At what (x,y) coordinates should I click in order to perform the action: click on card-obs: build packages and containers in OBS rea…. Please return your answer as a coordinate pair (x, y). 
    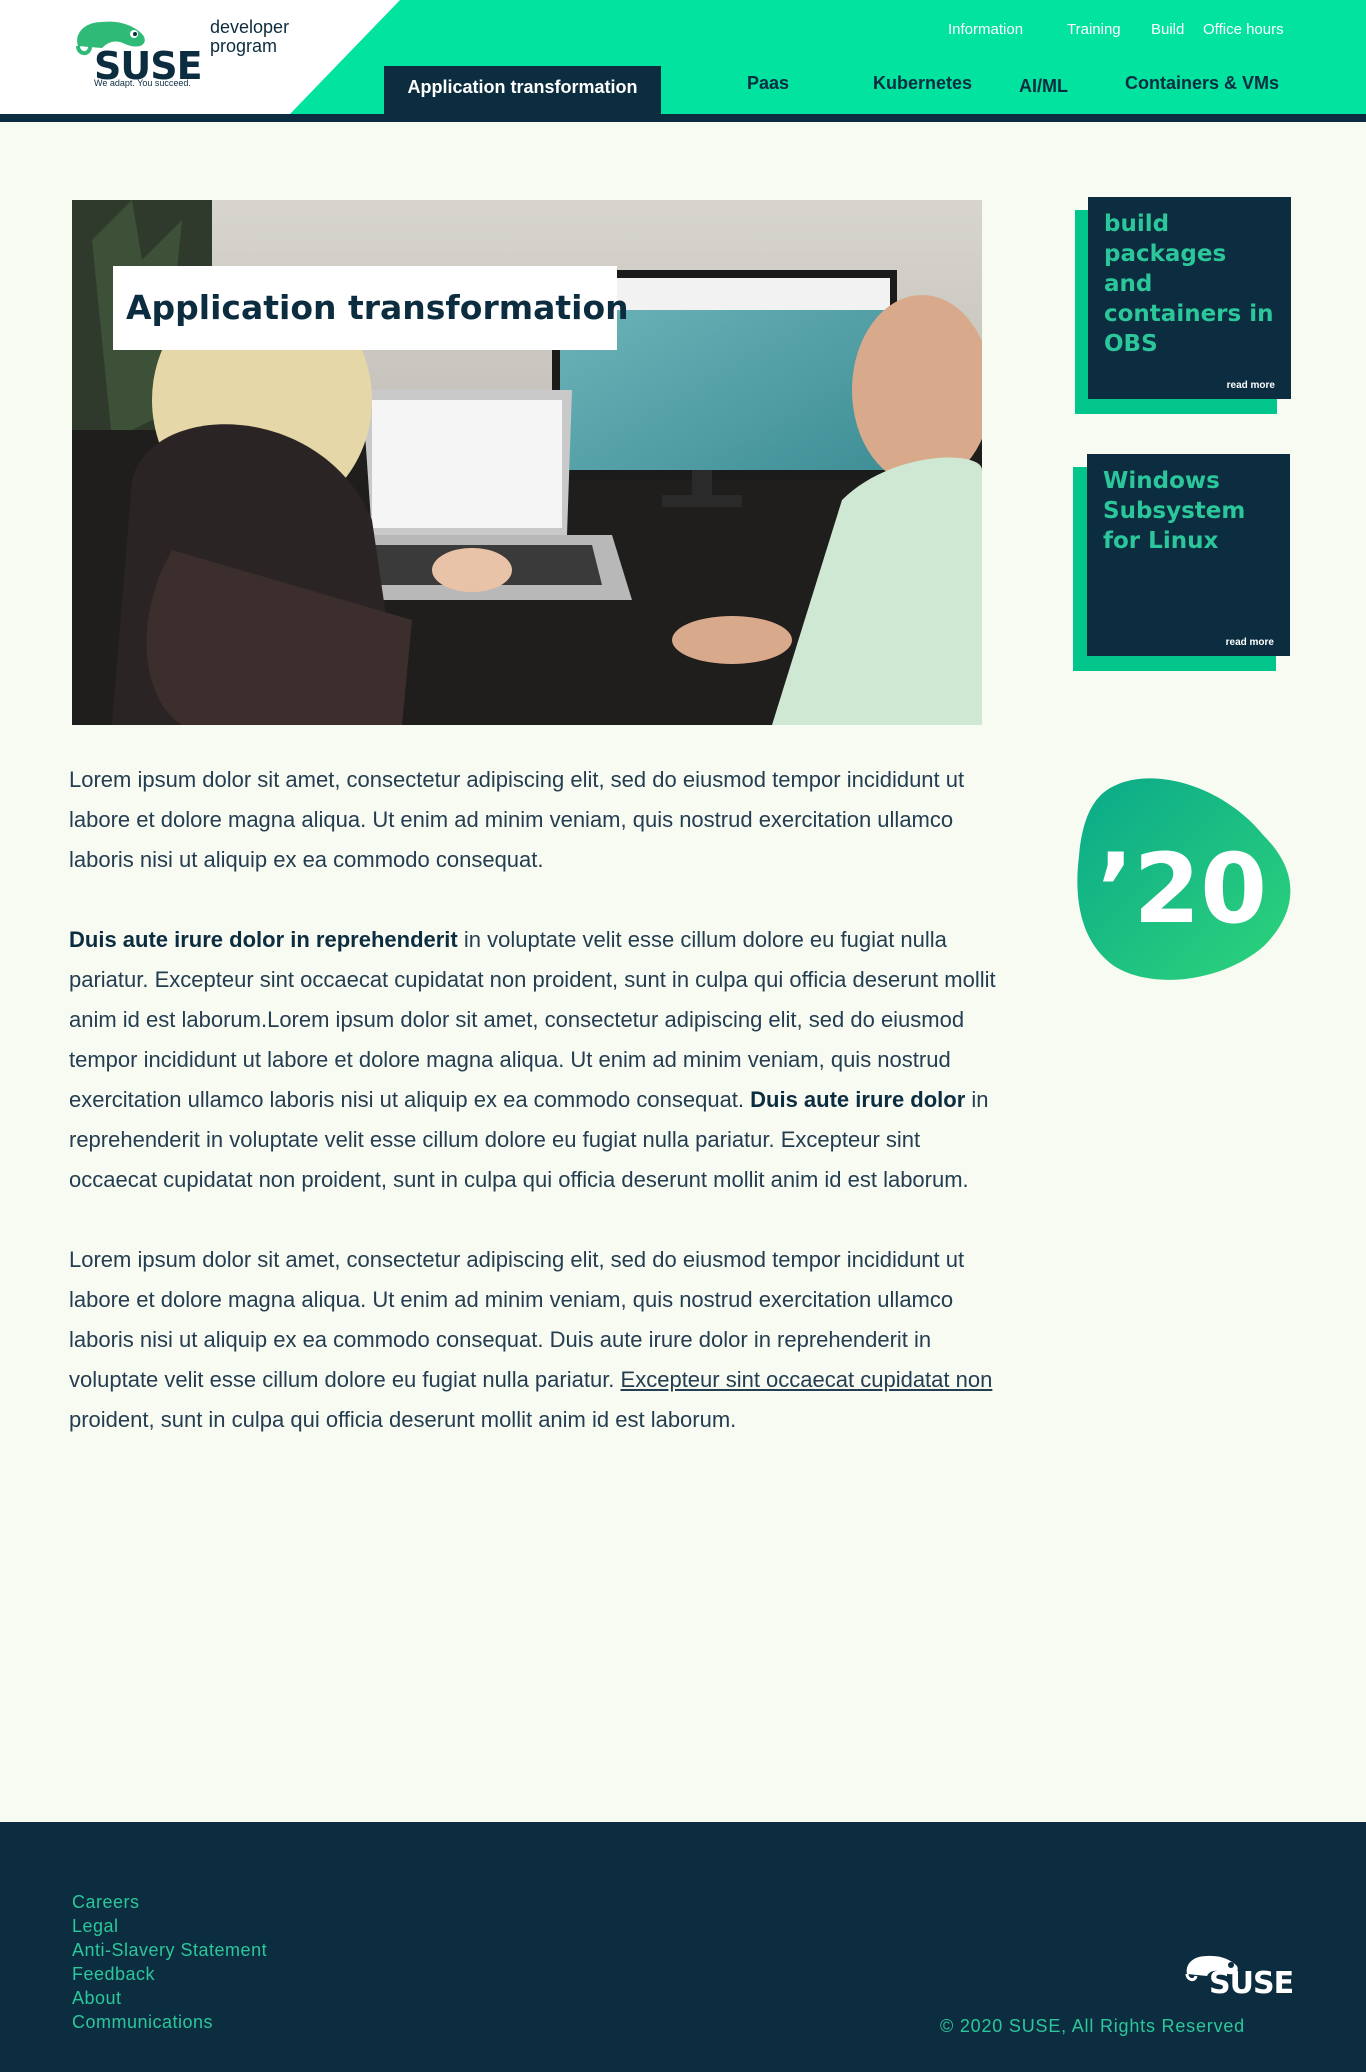
    Looking at the image, I should click on (1189, 298).